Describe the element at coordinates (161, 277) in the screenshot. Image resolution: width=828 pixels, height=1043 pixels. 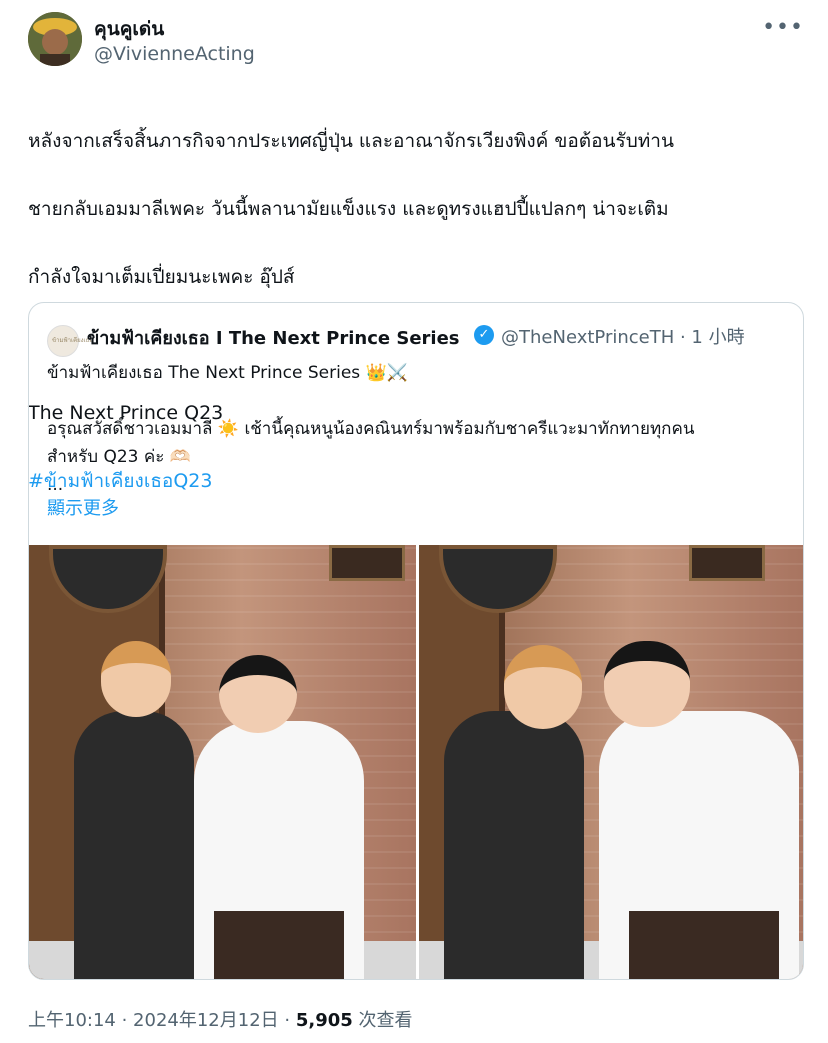
I see `tweet-line: กำลังใจมาเต็มเปี่ยมนะเพคะ อุ๊ปส์` at that location.